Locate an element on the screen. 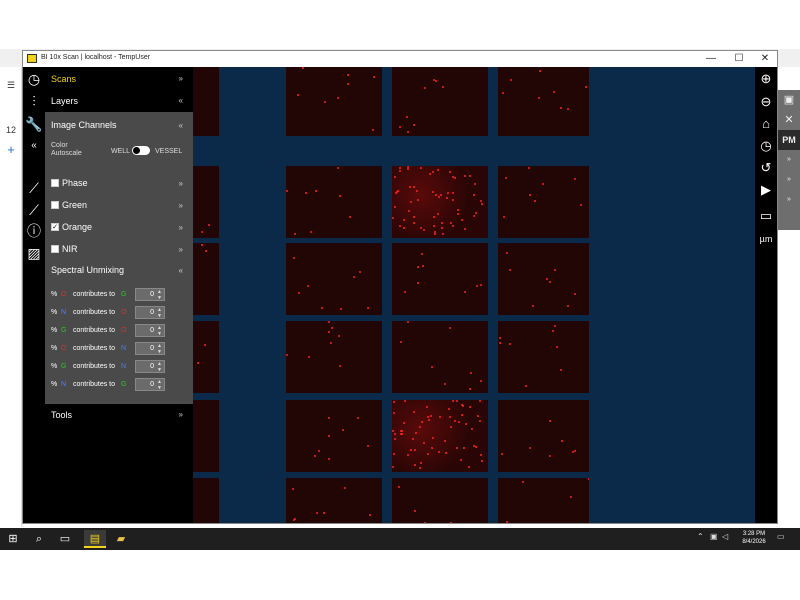  add-icon: + is located at coordinates (11, 150).